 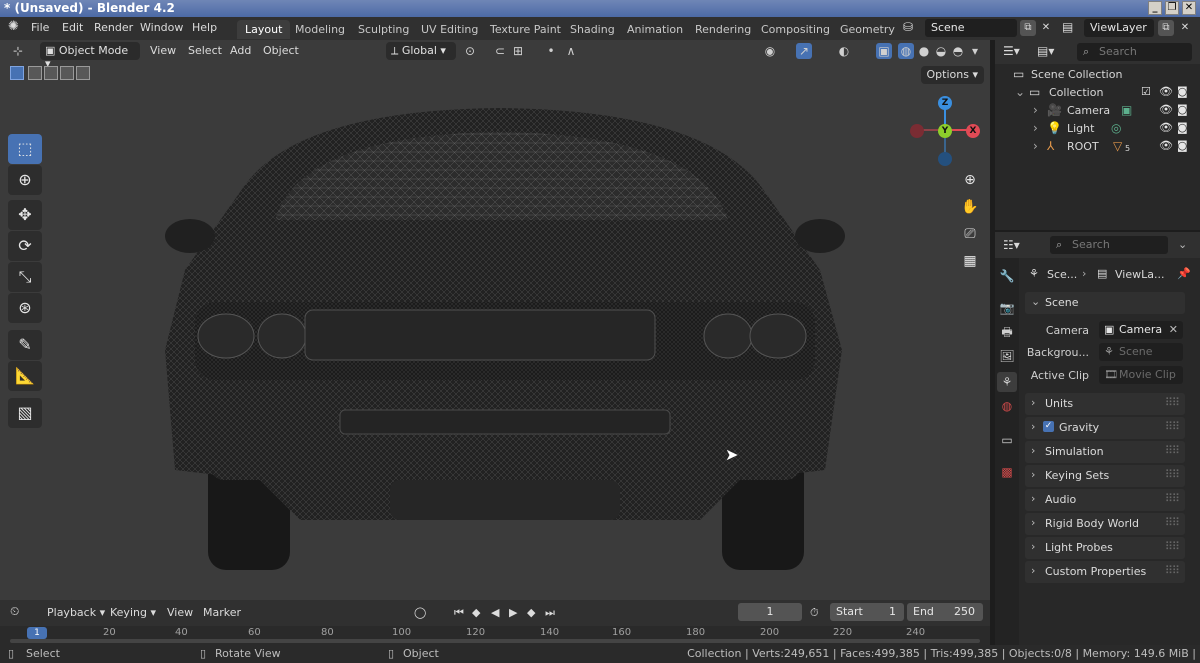 What do you see at coordinates (500, 51) in the screenshot?
I see `snap-icon: ⊂` at bounding box center [500, 51].